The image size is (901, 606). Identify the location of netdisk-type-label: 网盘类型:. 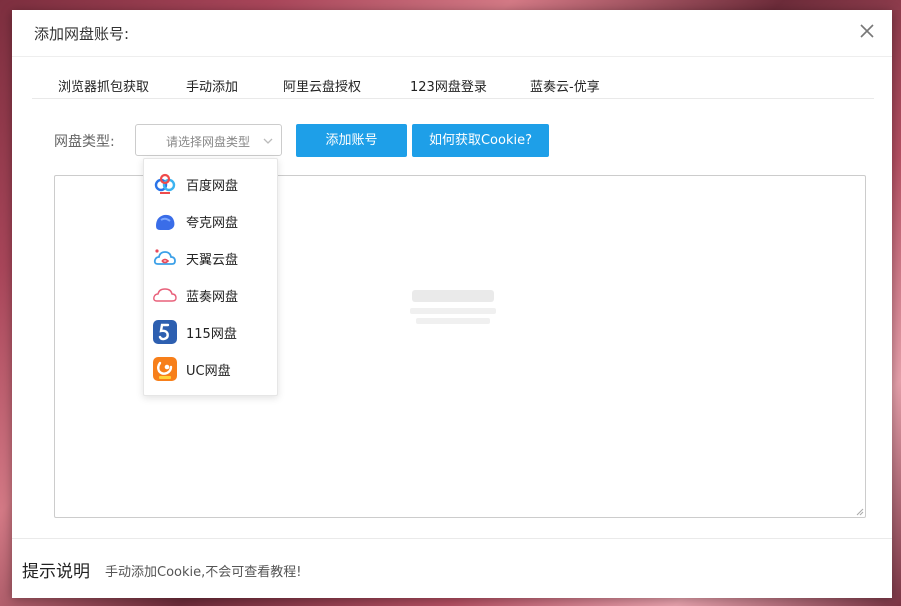
(84, 142).